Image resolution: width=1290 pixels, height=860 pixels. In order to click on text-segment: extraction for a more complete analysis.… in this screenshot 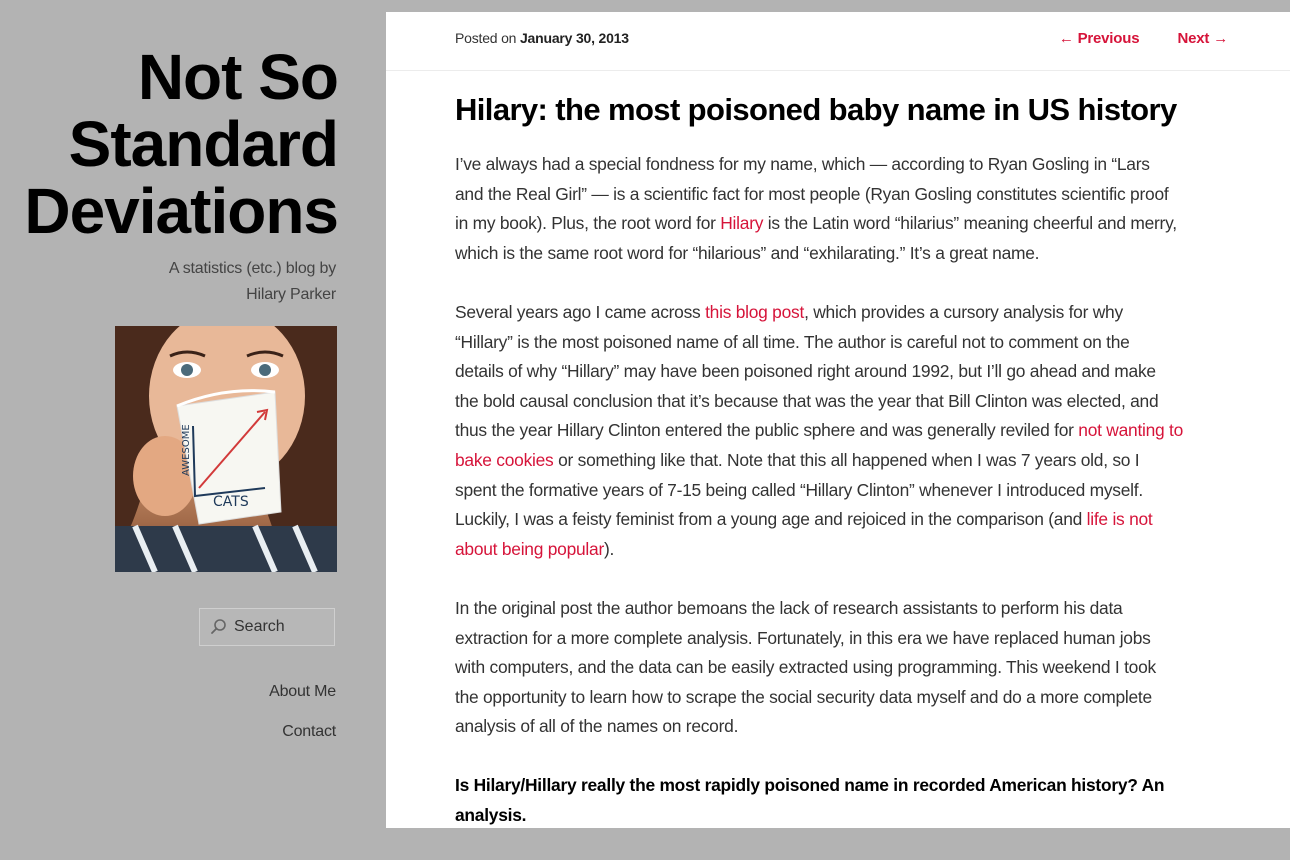, I will do `click(803, 637)`.